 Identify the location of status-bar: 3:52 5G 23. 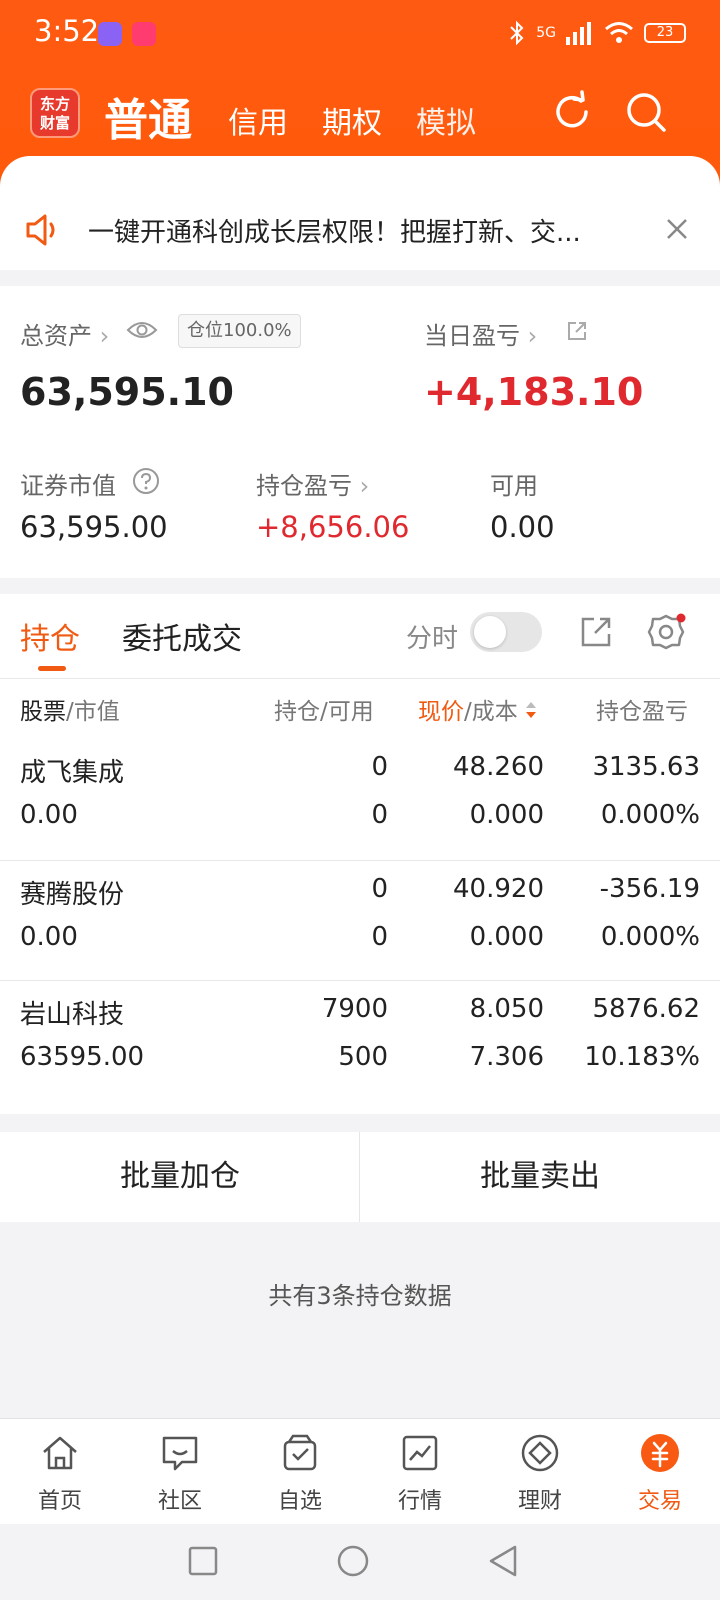
(360, 33).